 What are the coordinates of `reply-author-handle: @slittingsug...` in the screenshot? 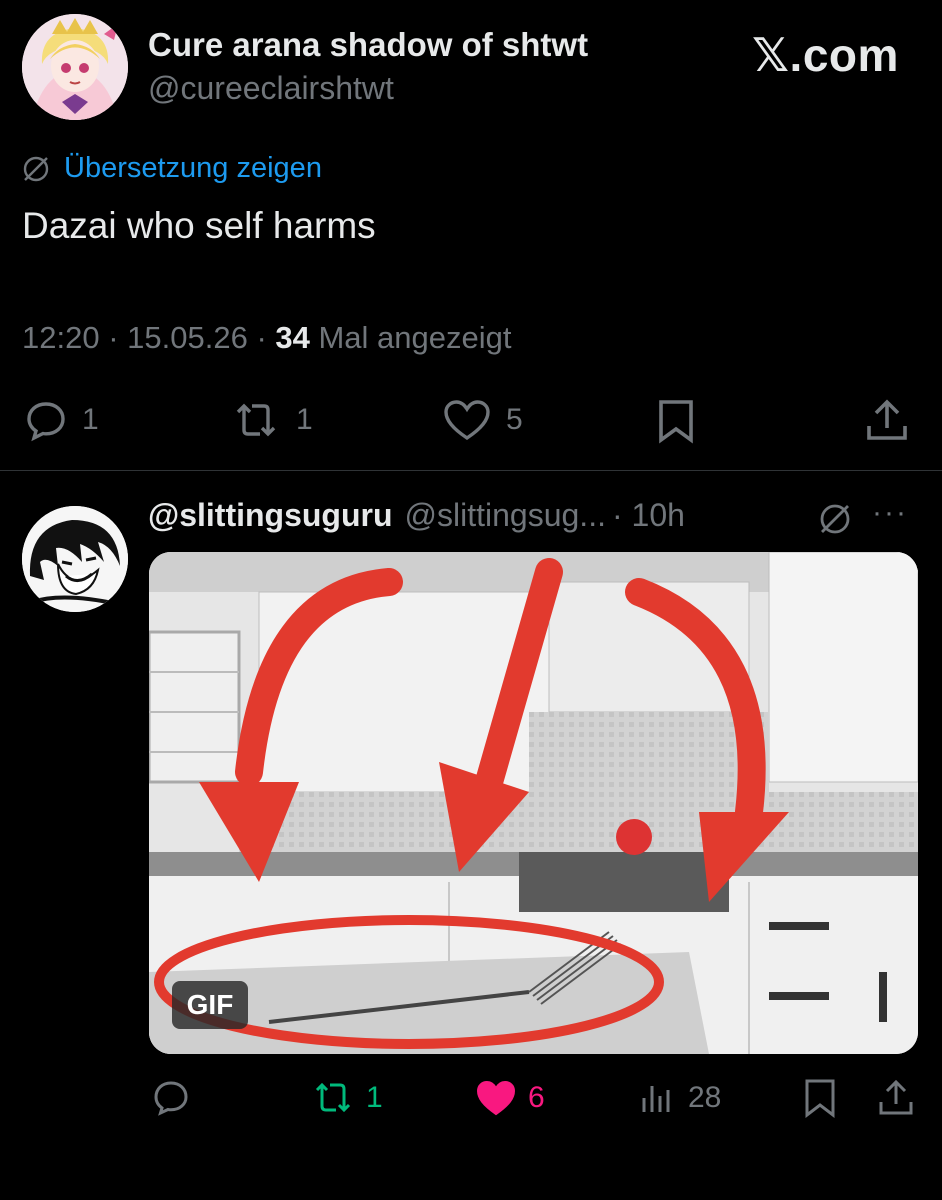 It's located at (505, 515).